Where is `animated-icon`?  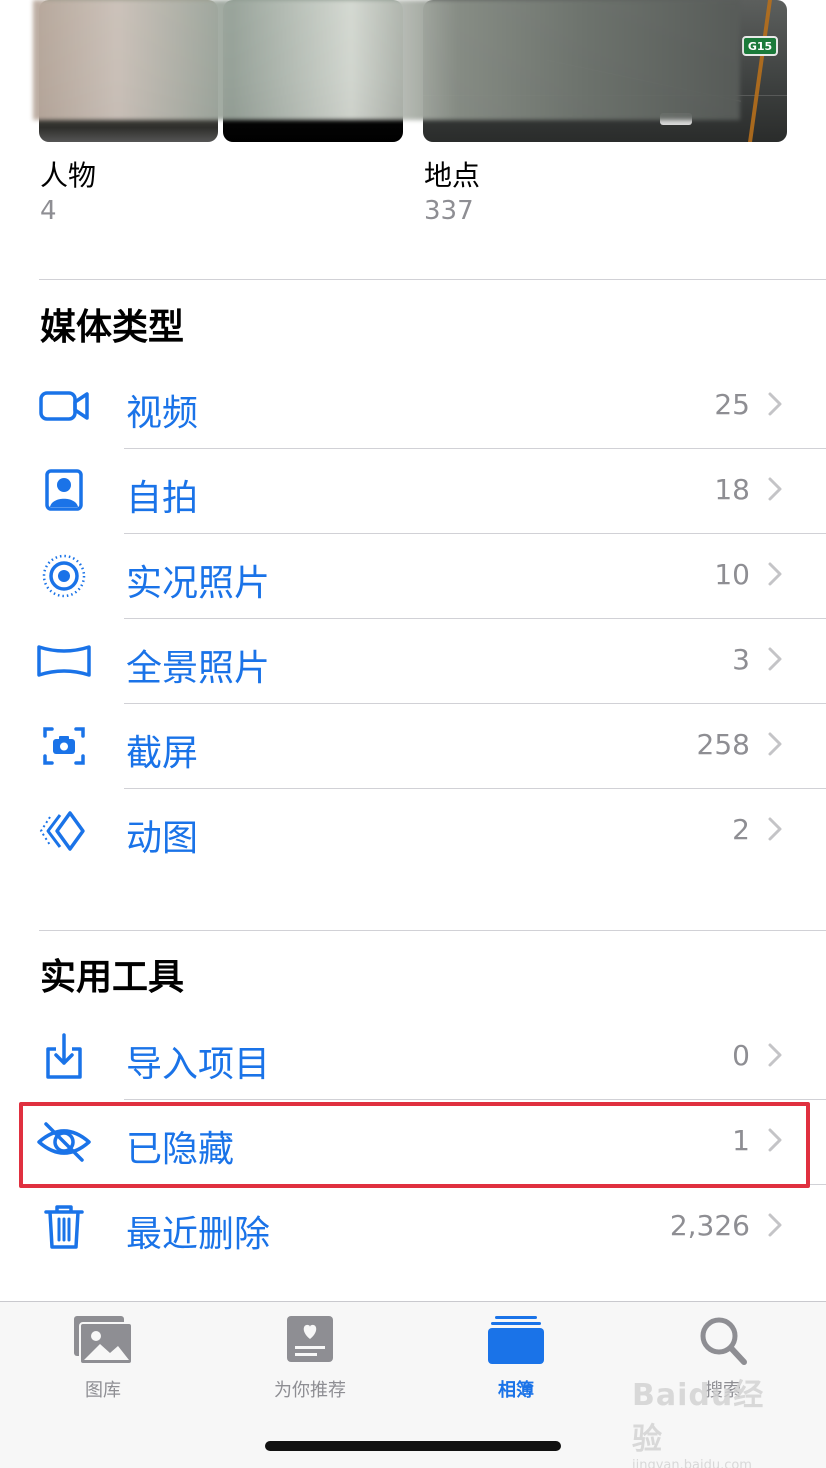 animated-icon is located at coordinates (64, 831).